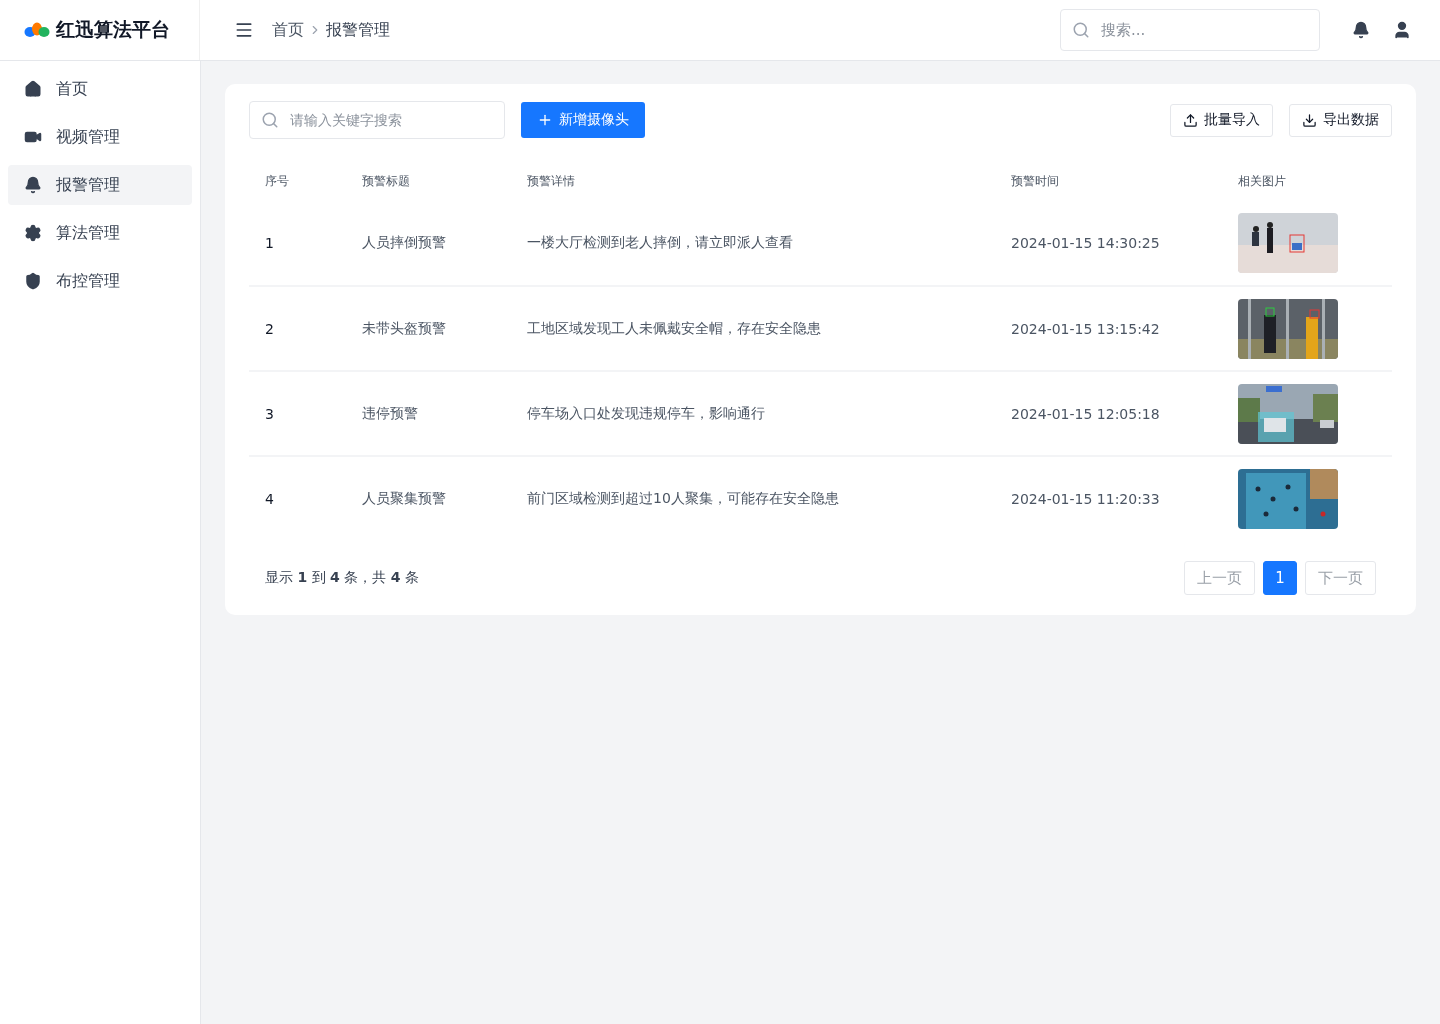 Image resolution: width=1440 pixels, height=1024 pixels. What do you see at coordinates (1108, 243) in the screenshot?
I see `table-cell: 2024-01-15 14:30:25` at bounding box center [1108, 243].